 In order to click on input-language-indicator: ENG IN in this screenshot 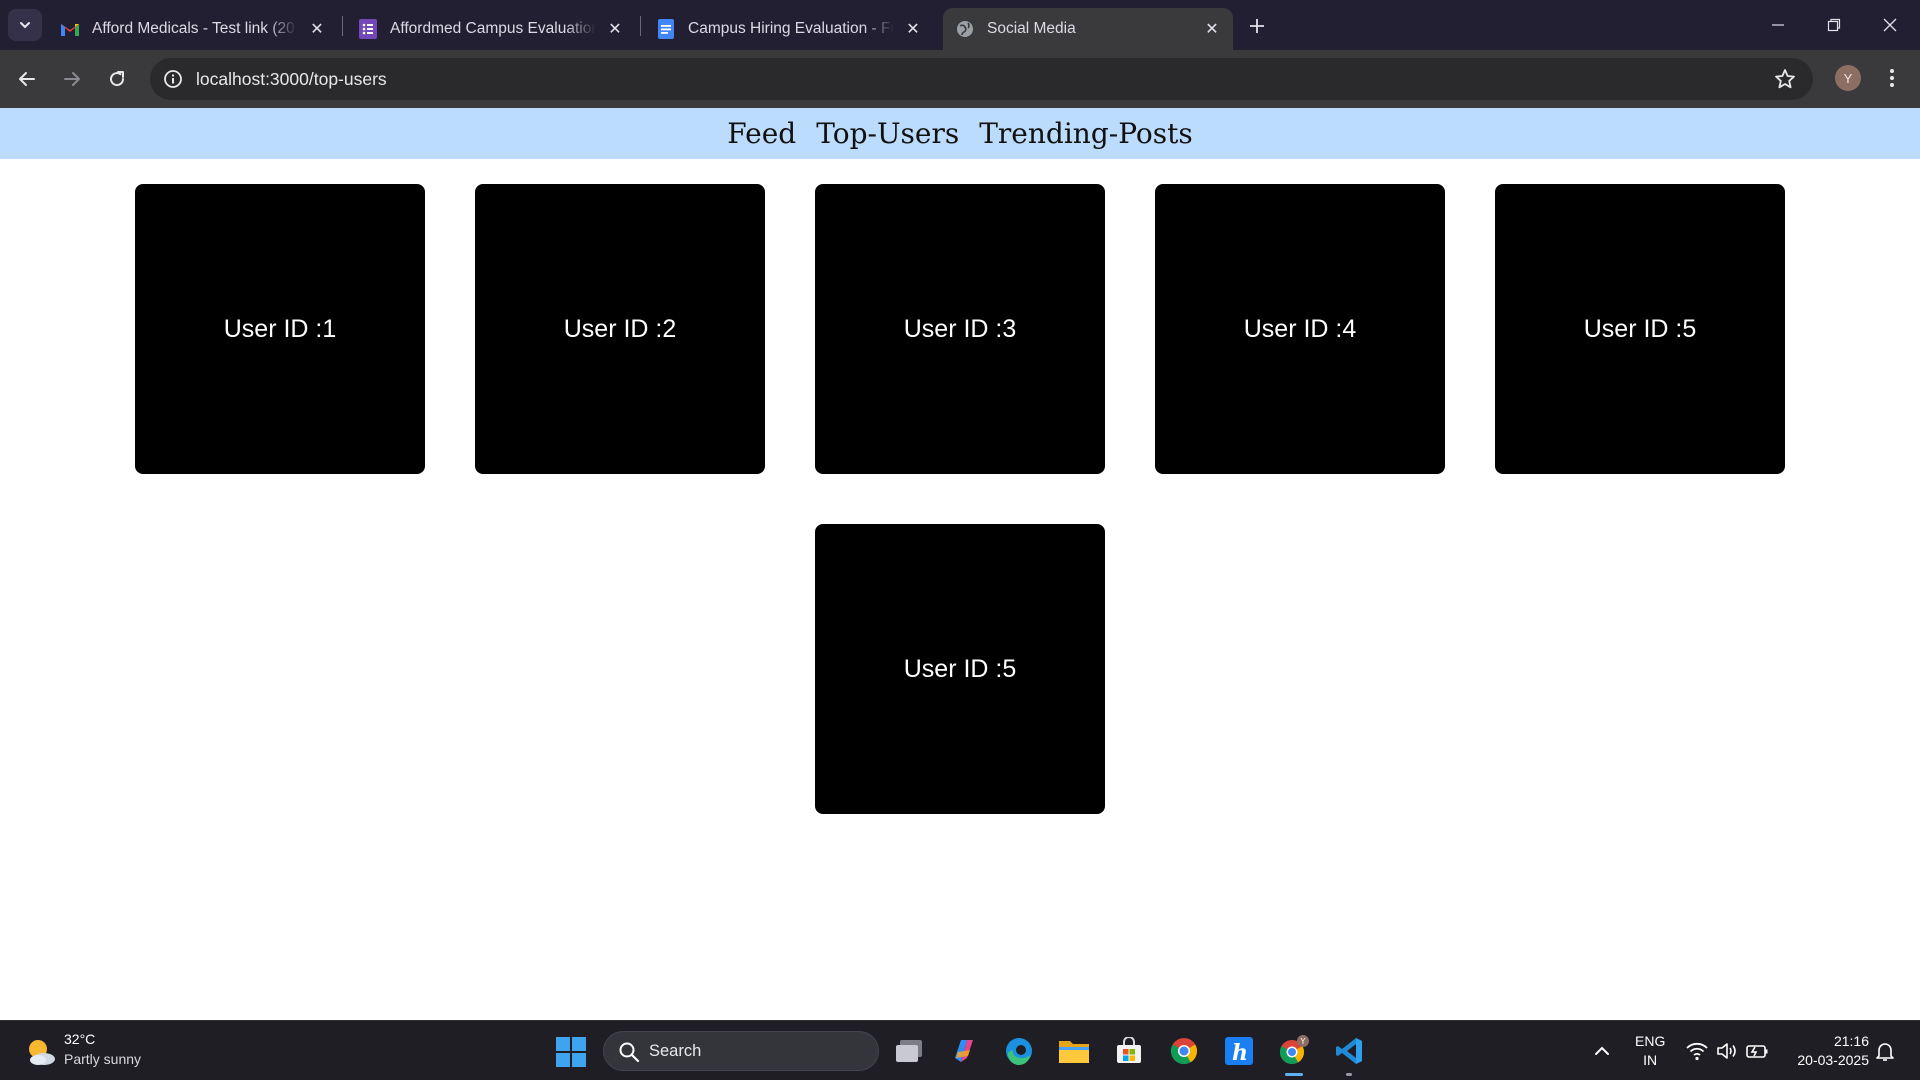, I will do `click(1650, 1051)`.